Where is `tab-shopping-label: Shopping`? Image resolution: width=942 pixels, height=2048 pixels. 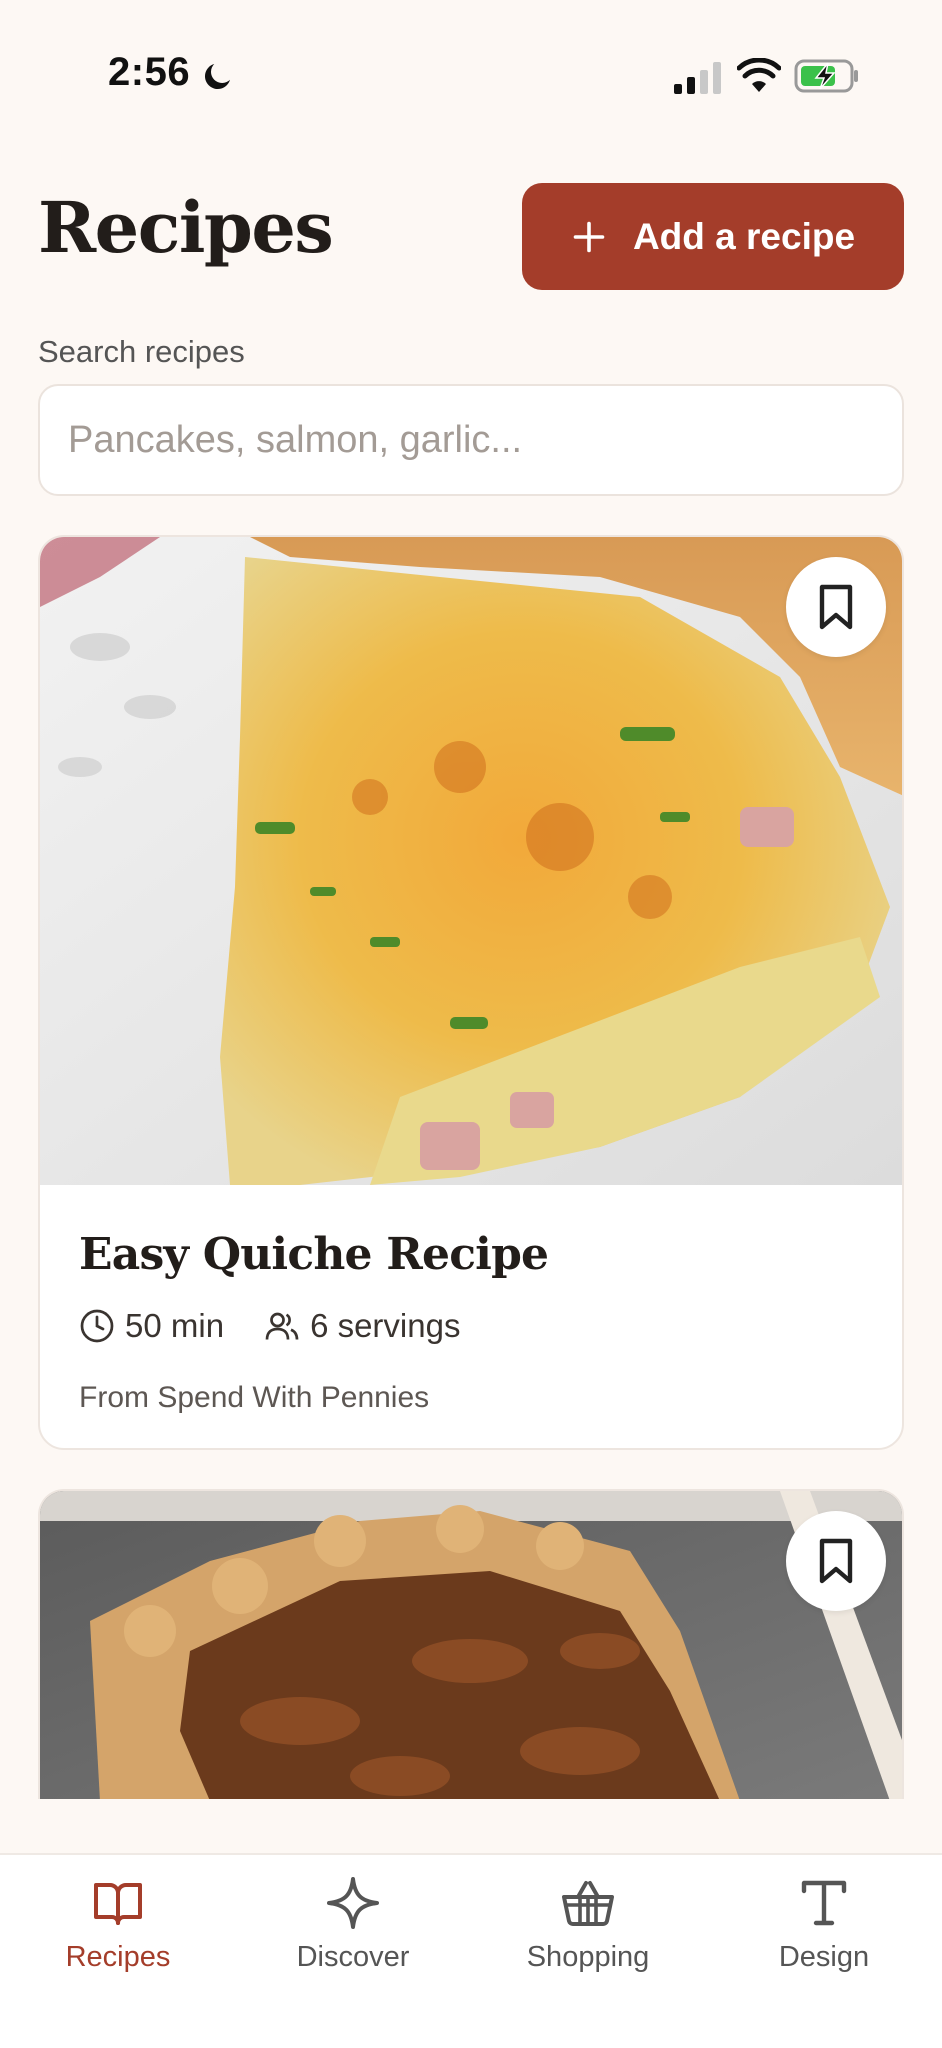
tab-shopping-label: Shopping is located at coordinates (588, 1957).